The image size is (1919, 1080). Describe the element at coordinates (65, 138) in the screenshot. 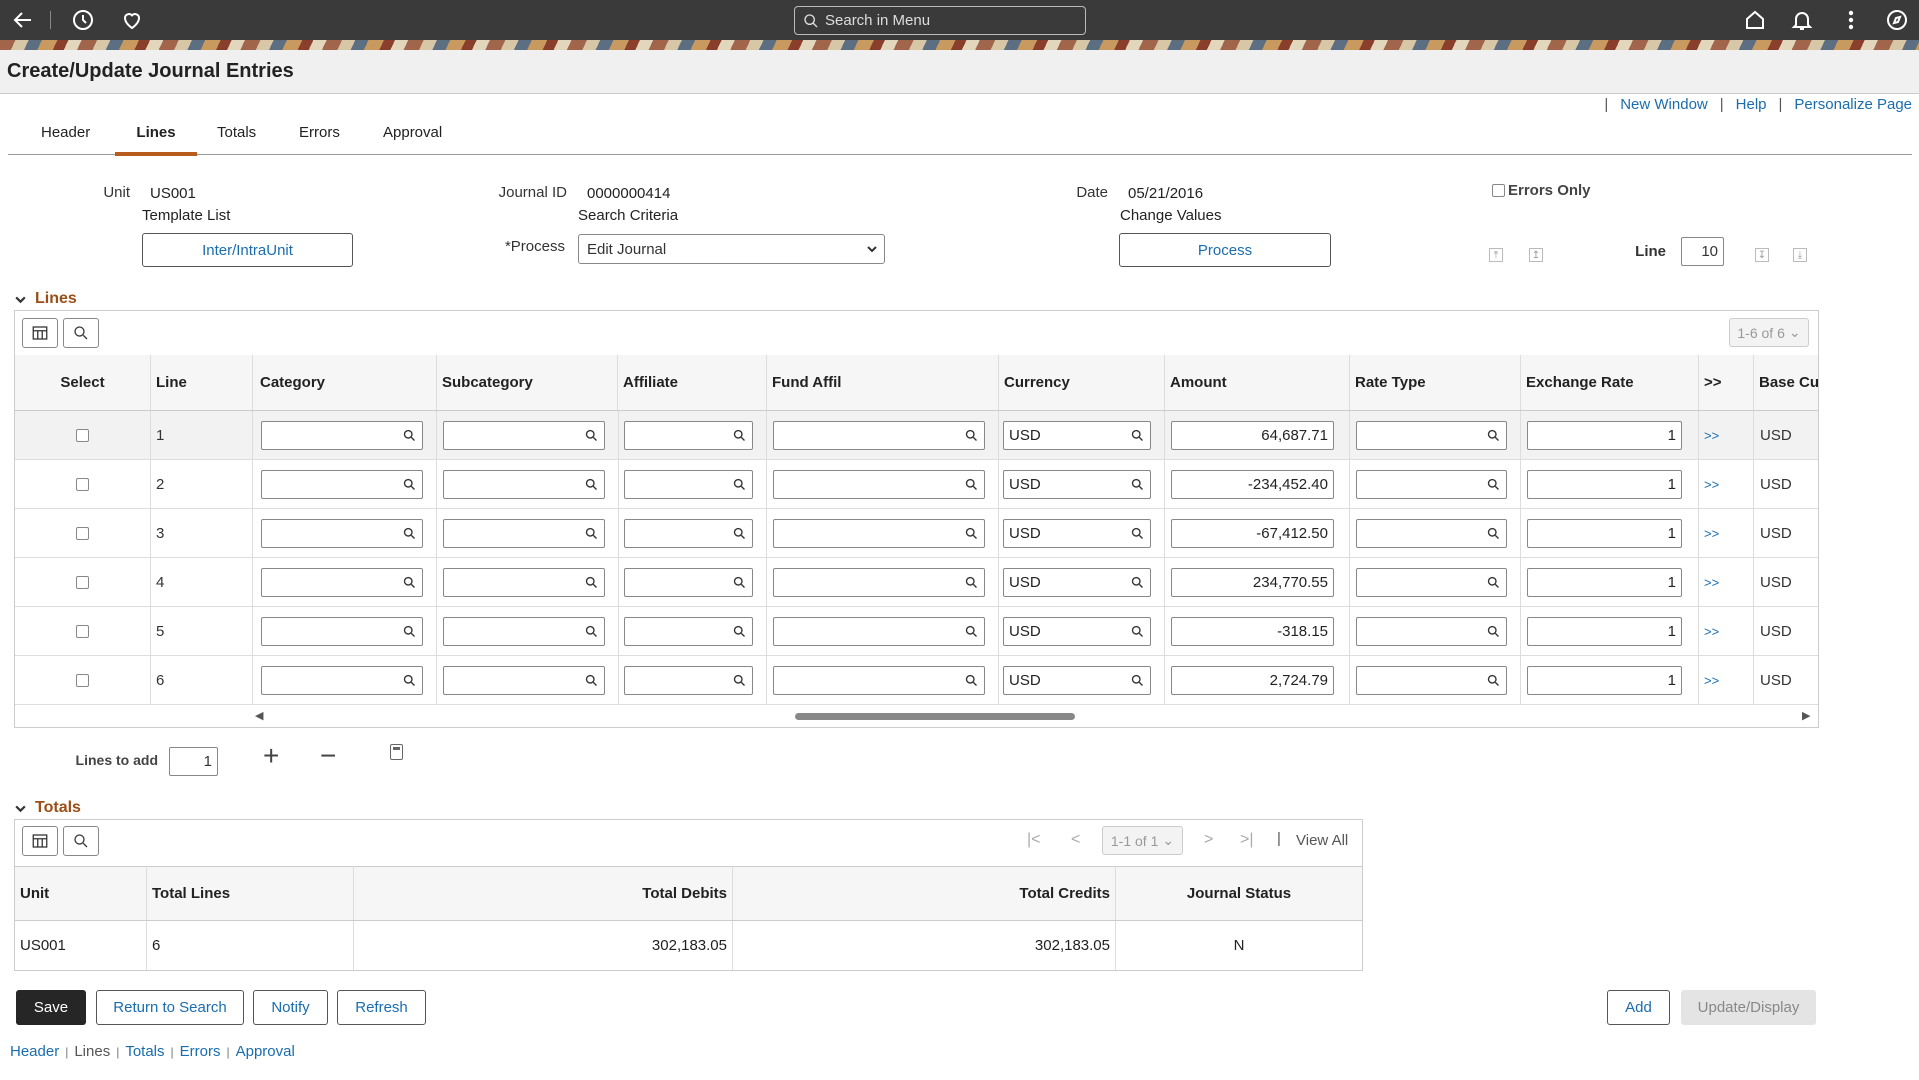

I see `tab-header: Header` at that location.